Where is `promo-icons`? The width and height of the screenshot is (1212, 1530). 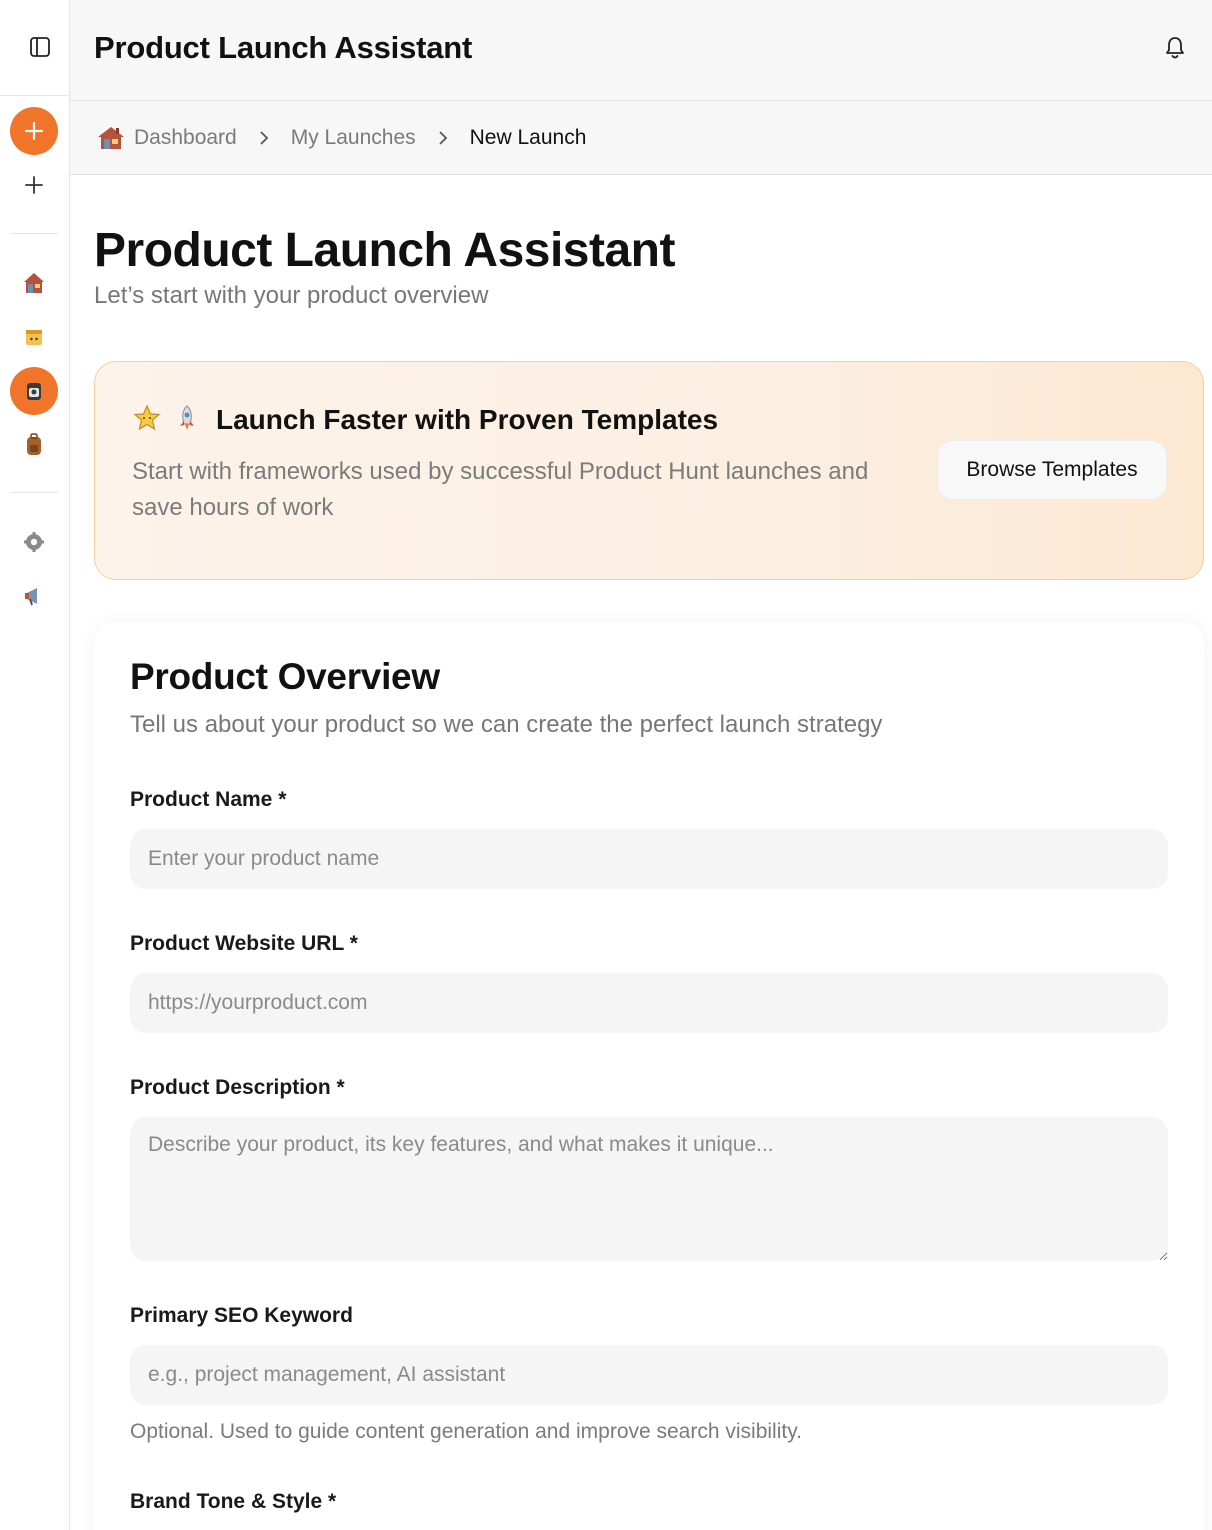 promo-icons is located at coordinates (167, 420).